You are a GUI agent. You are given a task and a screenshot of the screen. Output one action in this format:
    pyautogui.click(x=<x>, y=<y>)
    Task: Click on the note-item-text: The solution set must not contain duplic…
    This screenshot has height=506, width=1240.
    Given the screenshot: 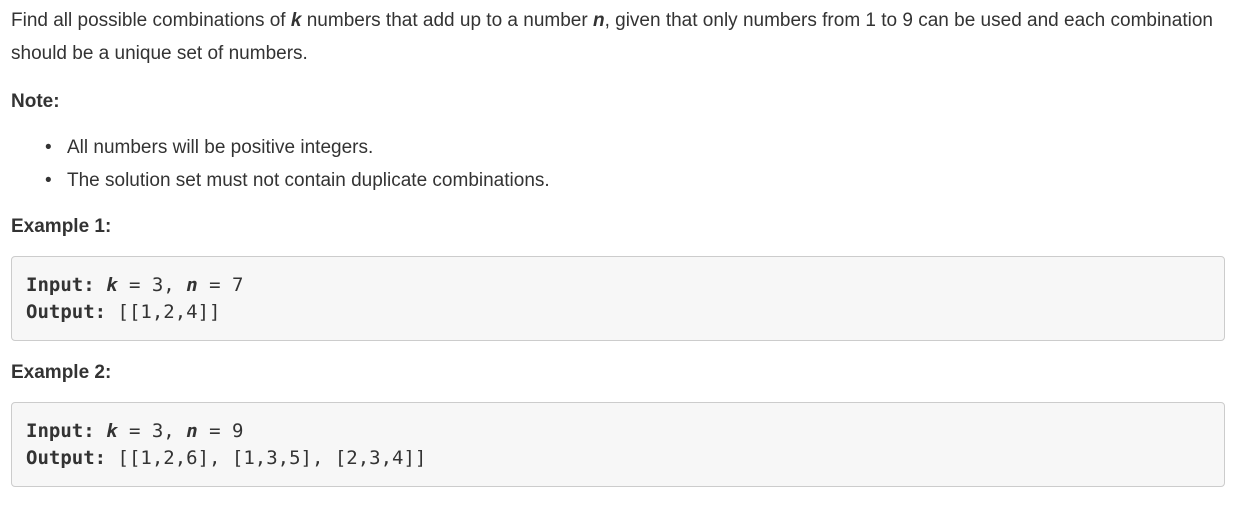 What is the action you would take?
    pyautogui.click(x=308, y=180)
    